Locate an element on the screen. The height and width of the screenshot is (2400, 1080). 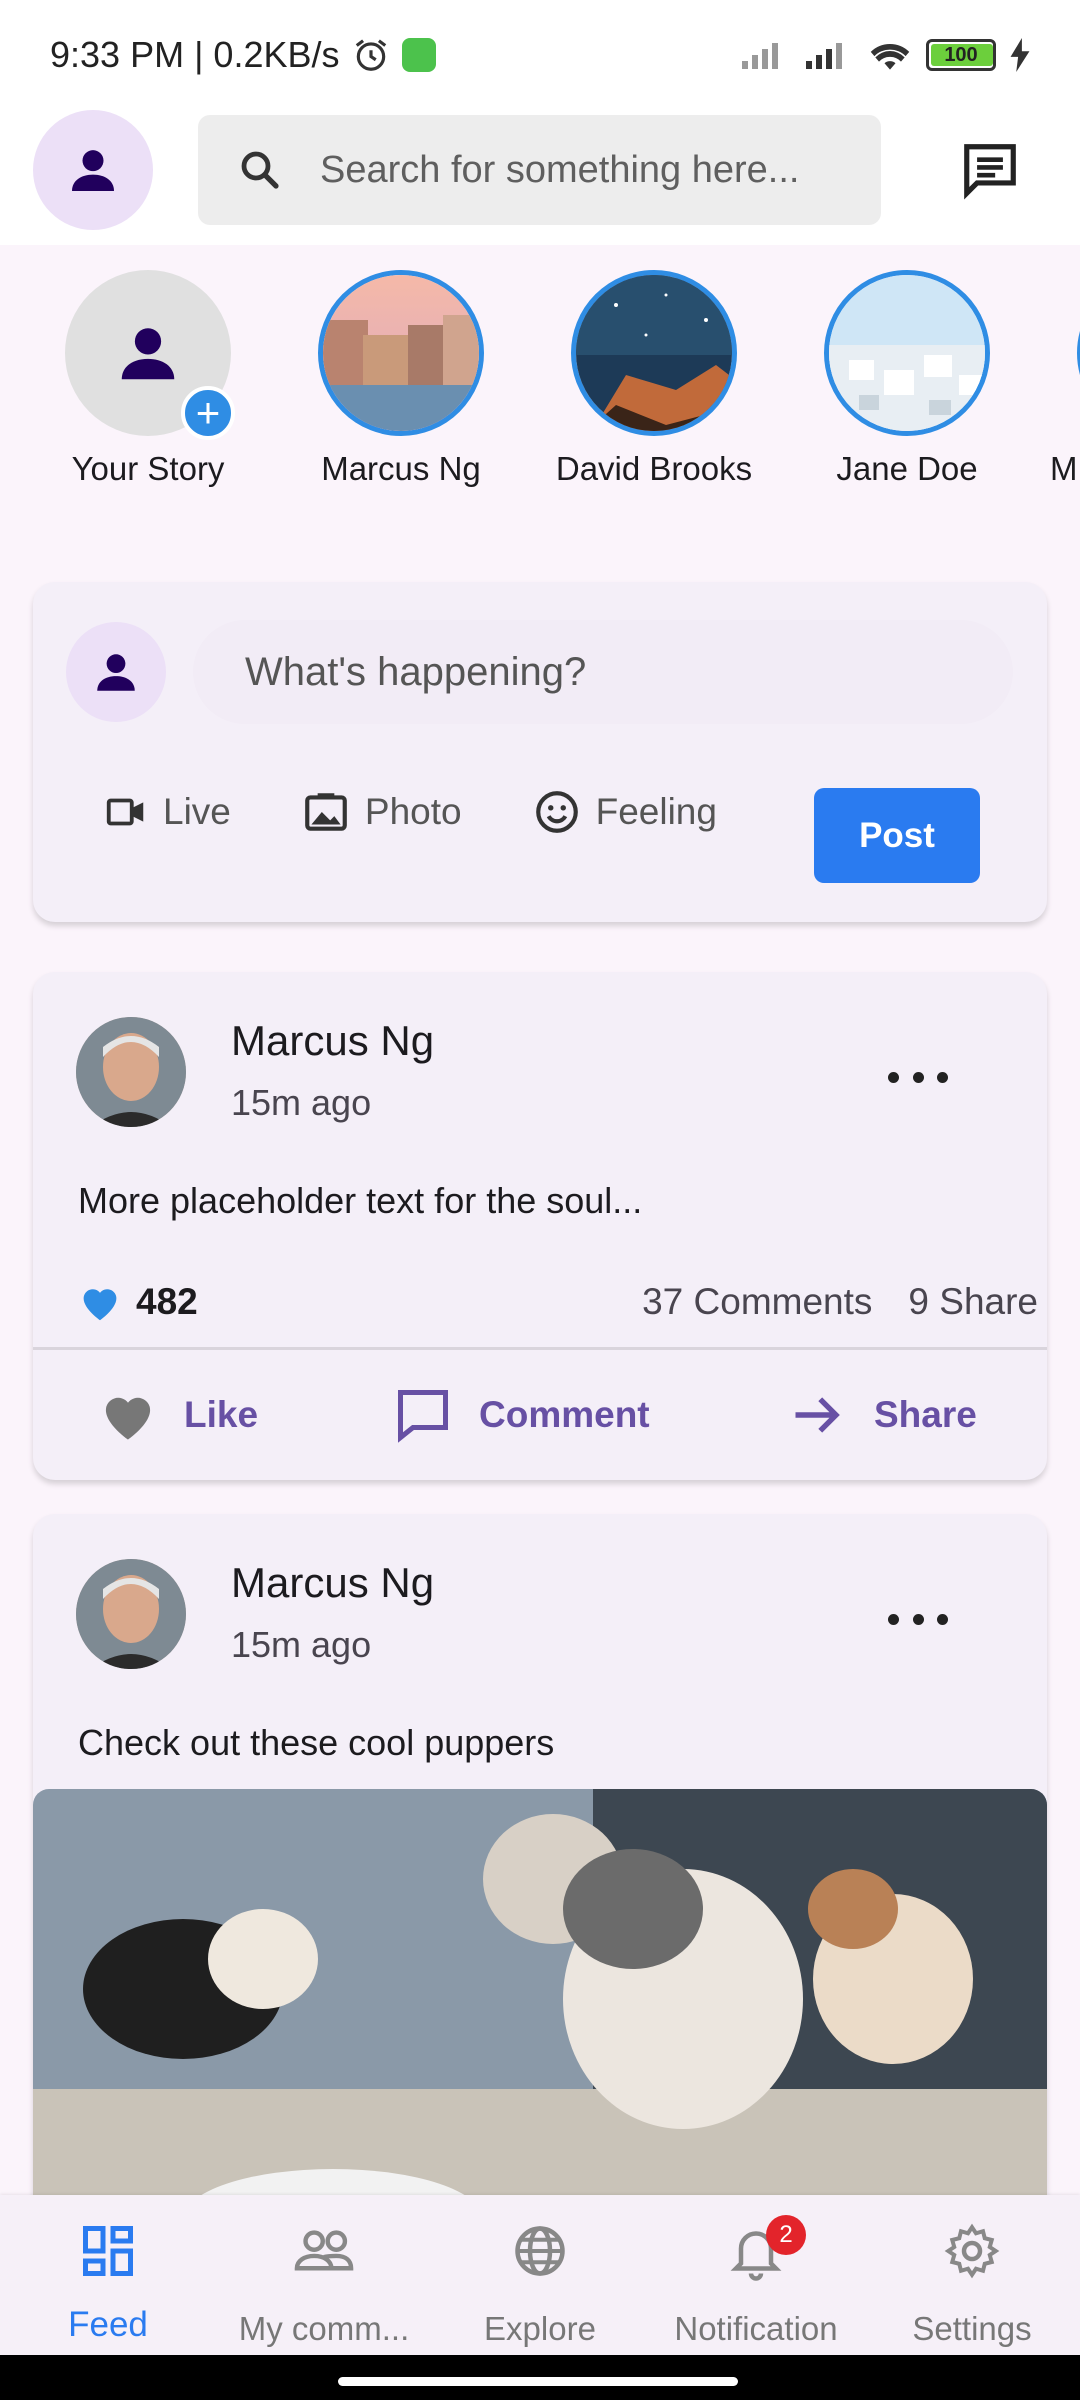
heart-icon is located at coordinates (128, 1418).